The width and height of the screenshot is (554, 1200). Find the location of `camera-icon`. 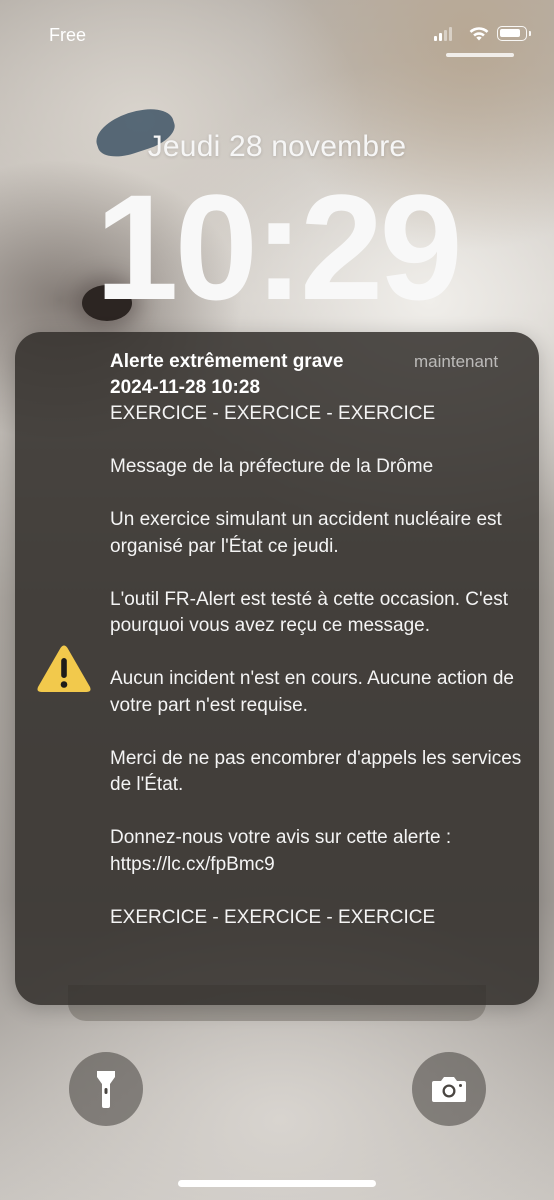

camera-icon is located at coordinates (449, 1089).